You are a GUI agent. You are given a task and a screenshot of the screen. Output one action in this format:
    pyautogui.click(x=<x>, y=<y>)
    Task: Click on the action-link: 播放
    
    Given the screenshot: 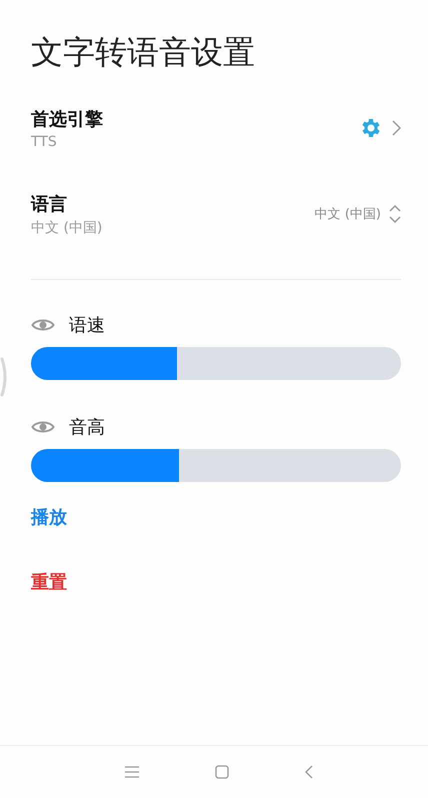 What is the action you would take?
    pyautogui.click(x=49, y=517)
    